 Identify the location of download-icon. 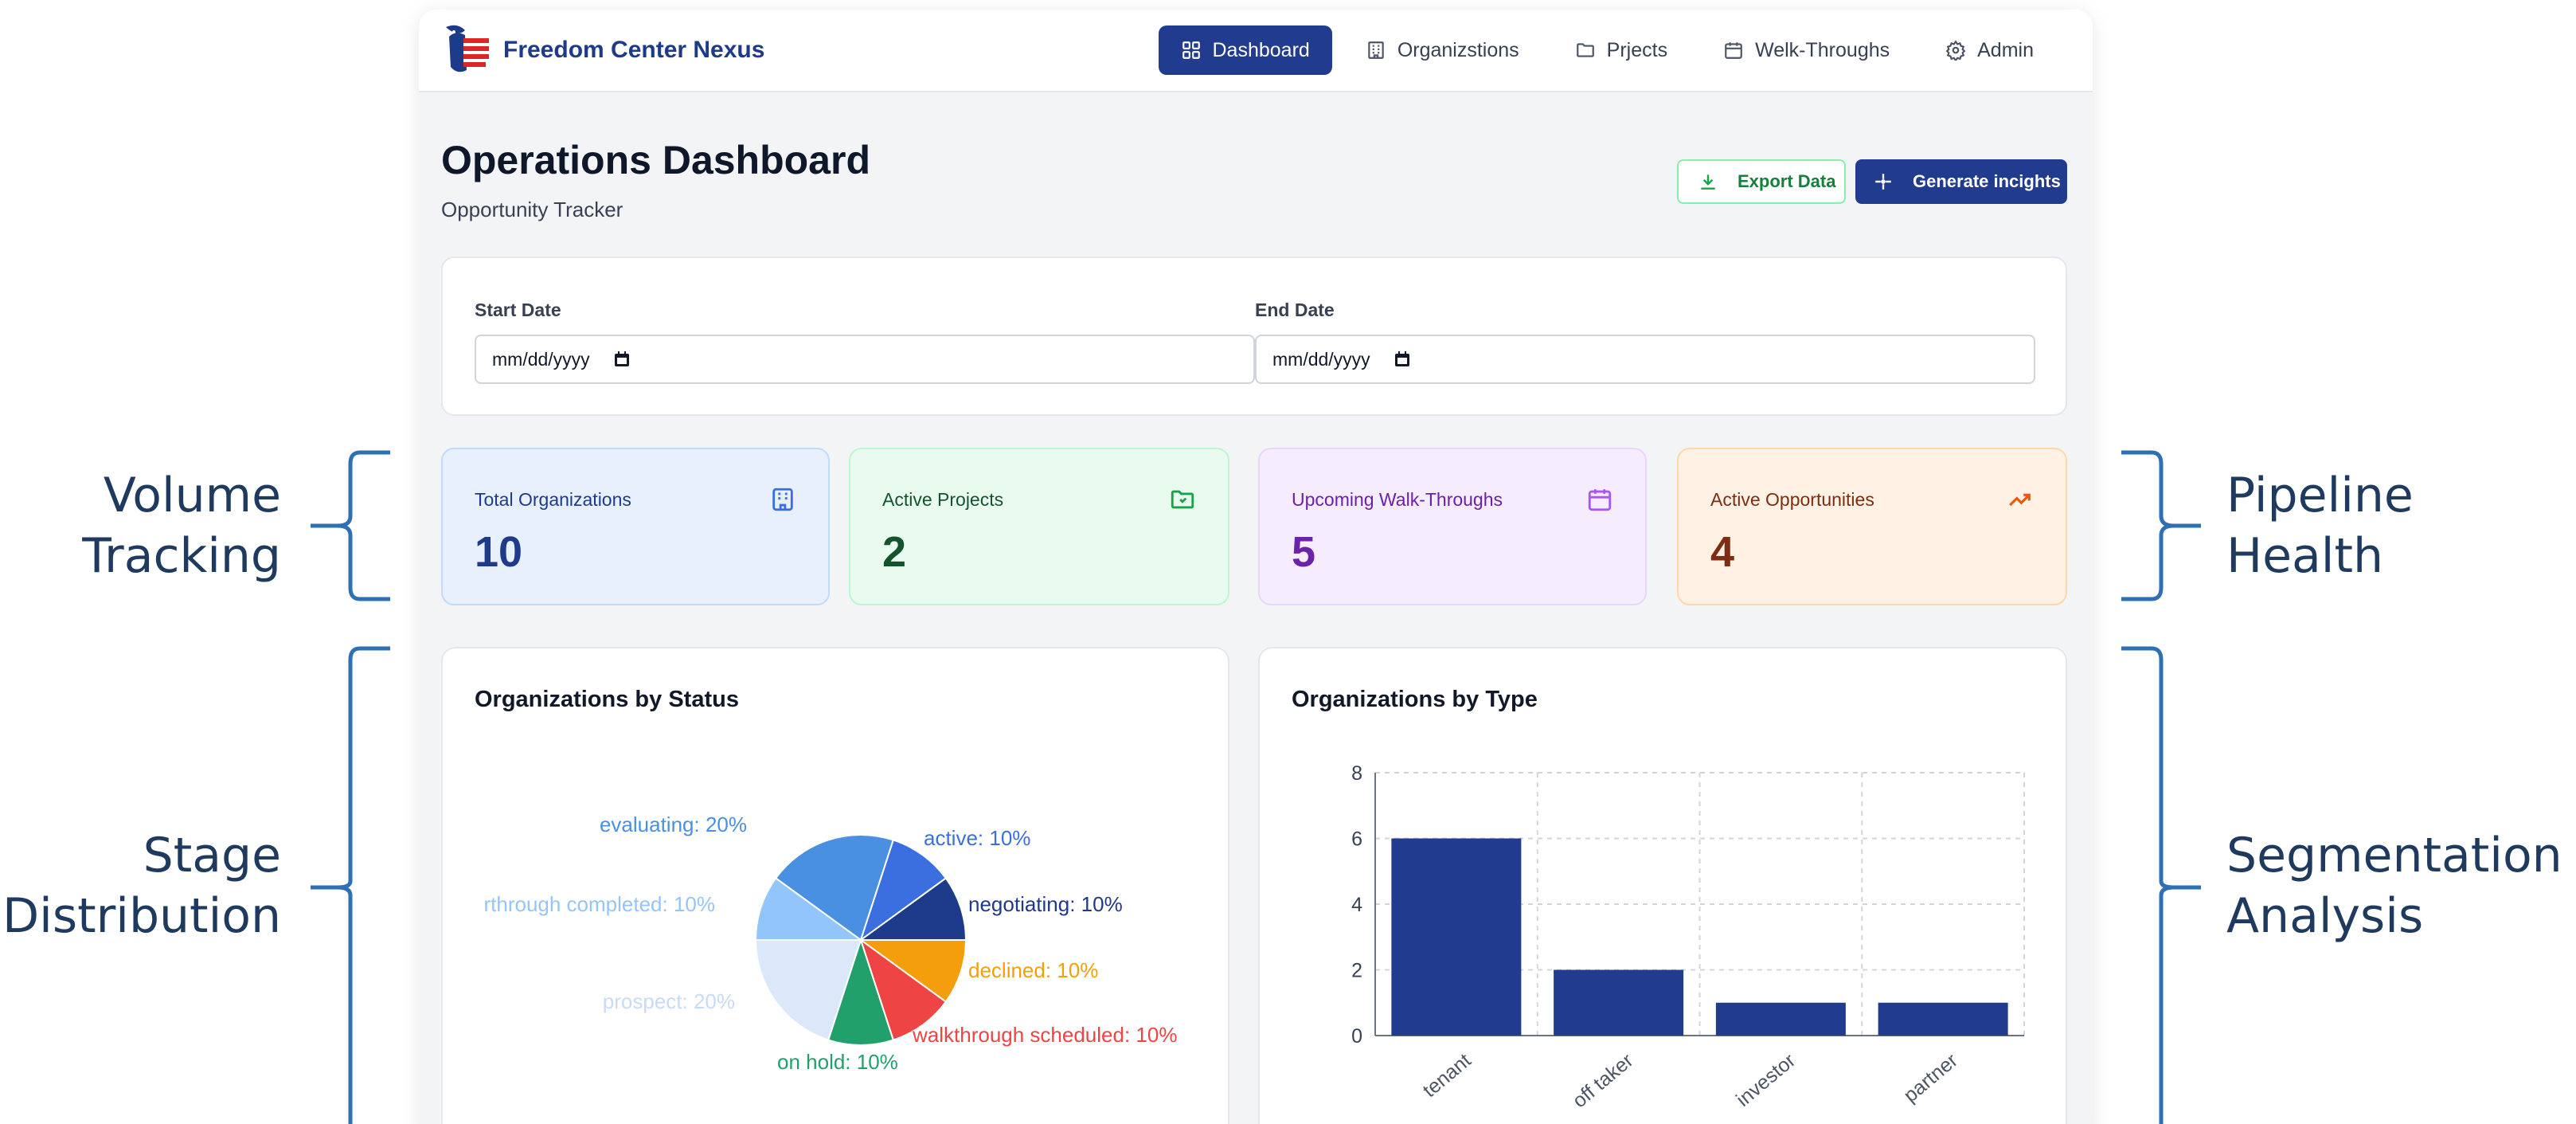
(1708, 182).